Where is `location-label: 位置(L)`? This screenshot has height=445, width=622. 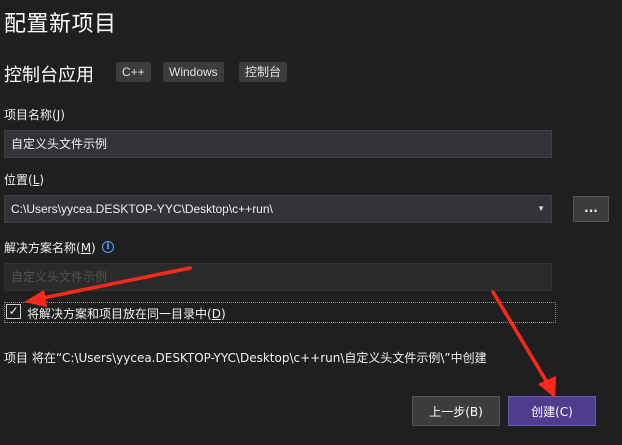
location-label: 位置(L) is located at coordinates (24, 179).